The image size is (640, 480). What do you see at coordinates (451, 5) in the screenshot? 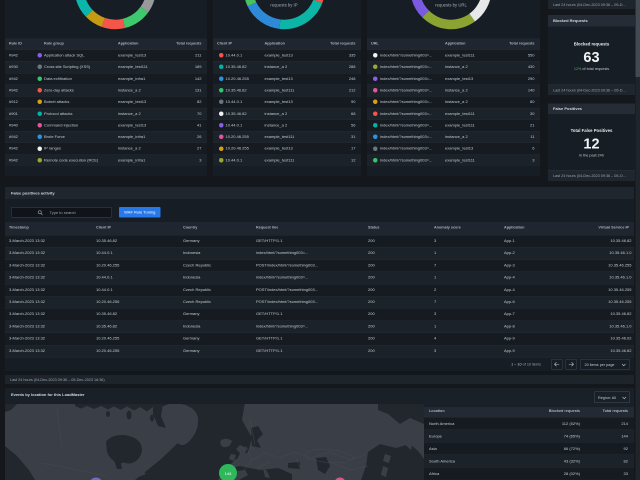
I see `svg-text: requests by URL` at bounding box center [451, 5].